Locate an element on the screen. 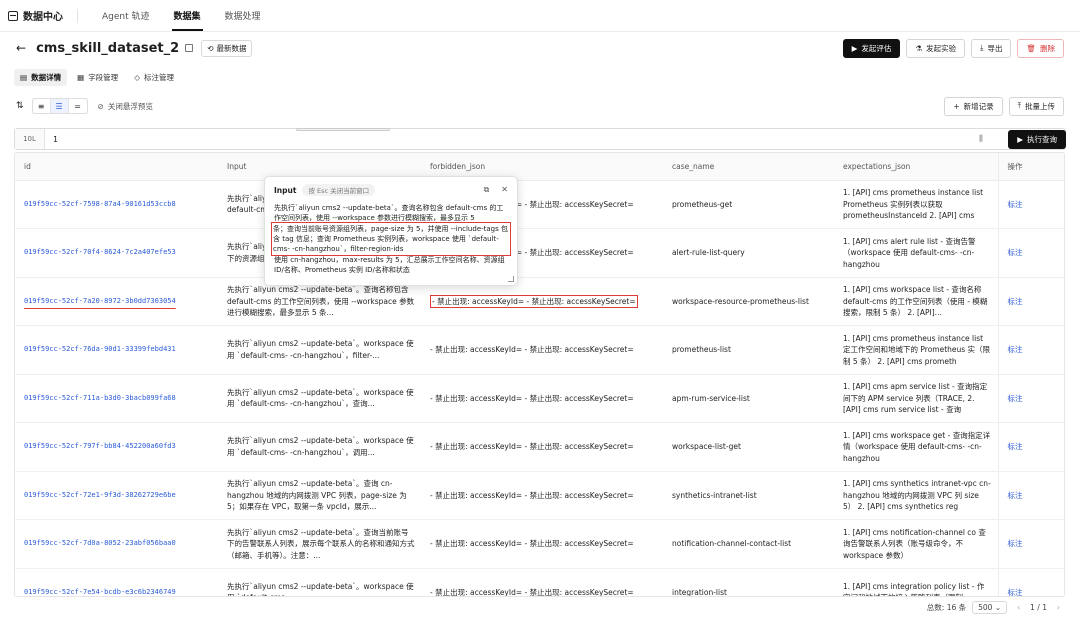  row-case-name-cell: apm-rum-service-list is located at coordinates (748, 398).